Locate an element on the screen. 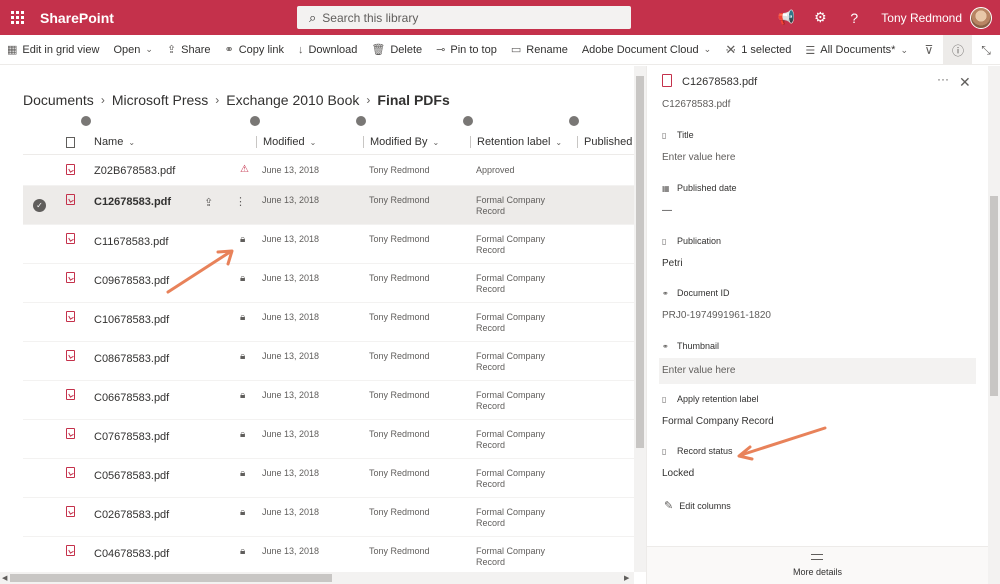 This screenshot has width=1000, height=584. copy-link-button: ⚭ Copy link is located at coordinates (254, 50).